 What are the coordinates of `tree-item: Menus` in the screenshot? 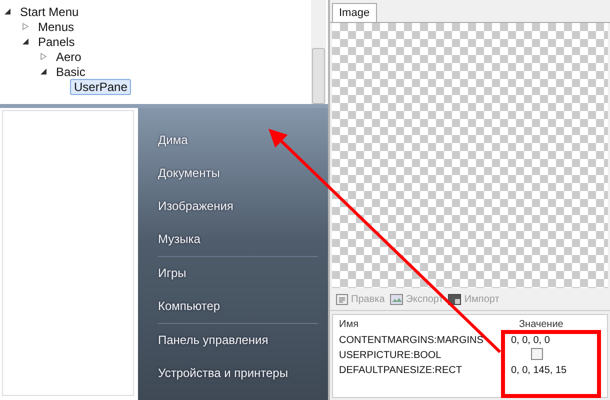 It's located at (56, 26).